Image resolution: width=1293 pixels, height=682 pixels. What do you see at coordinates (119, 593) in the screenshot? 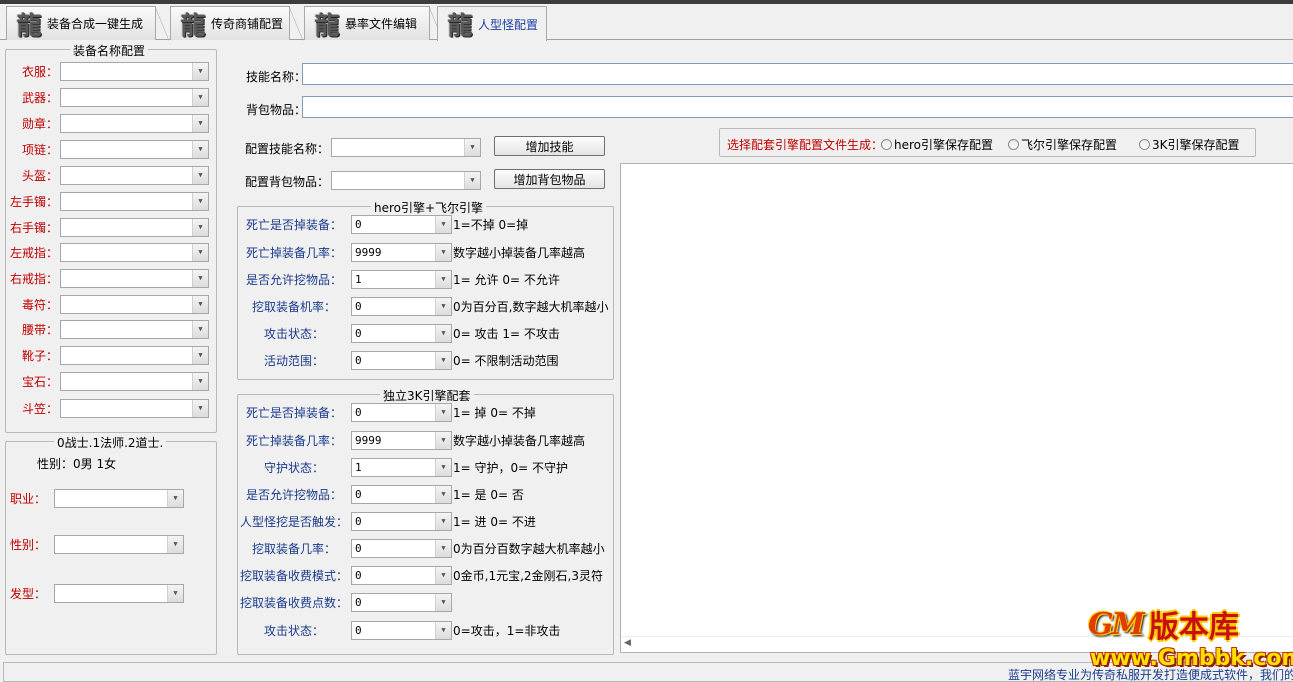
I see `hairstyle-combo: ▼` at bounding box center [119, 593].